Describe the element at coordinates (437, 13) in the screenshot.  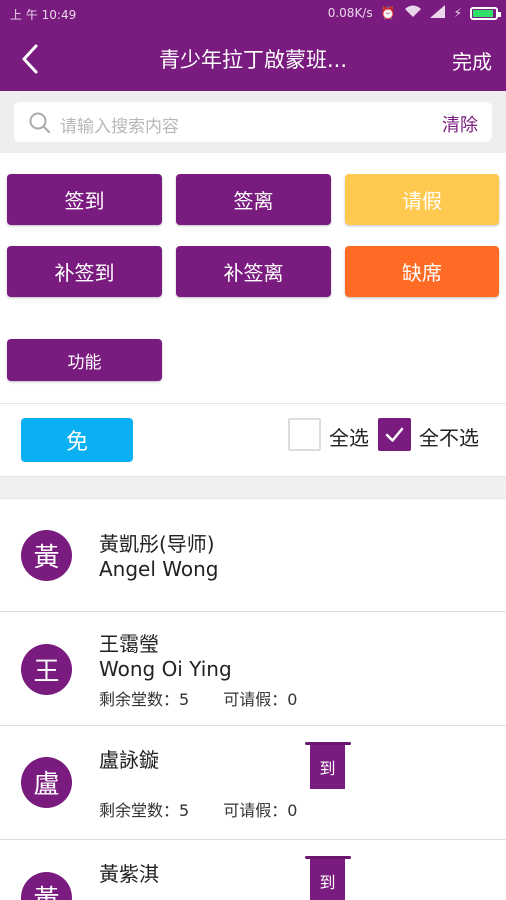
I see `signal-icon` at that location.